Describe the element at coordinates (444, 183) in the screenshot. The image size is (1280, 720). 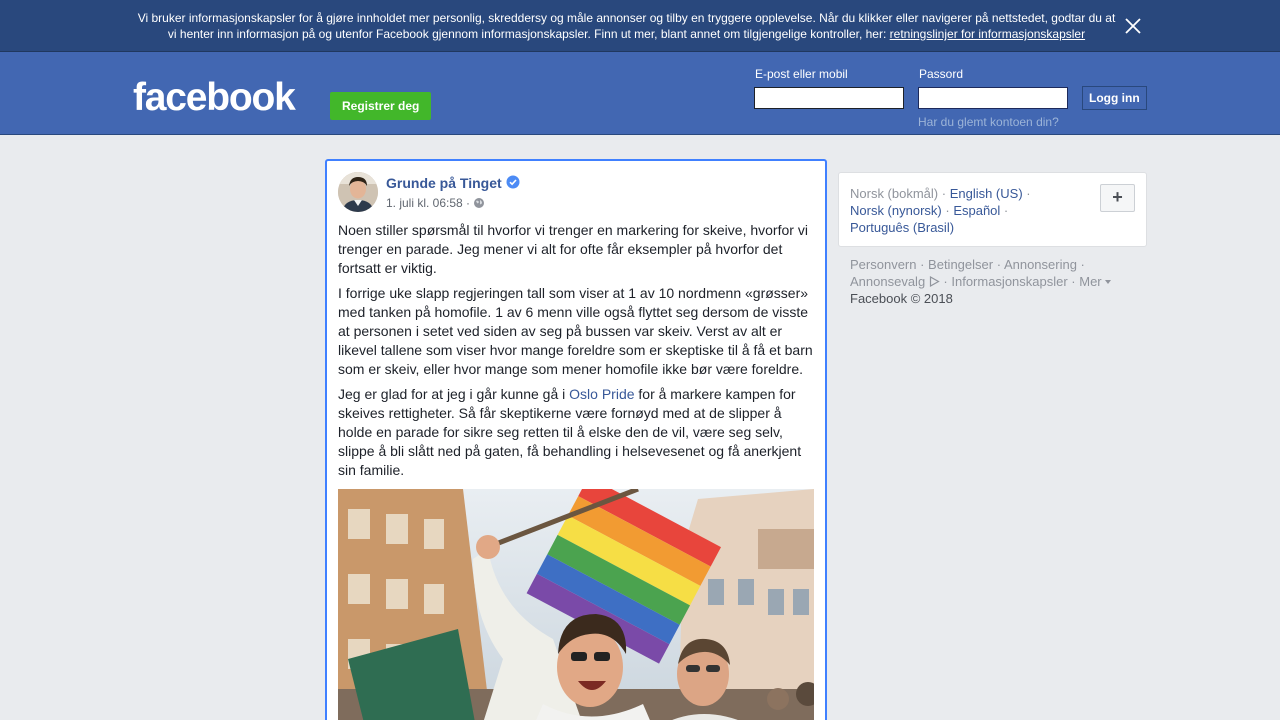
I see `post-author: Grunde på Tinget` at that location.